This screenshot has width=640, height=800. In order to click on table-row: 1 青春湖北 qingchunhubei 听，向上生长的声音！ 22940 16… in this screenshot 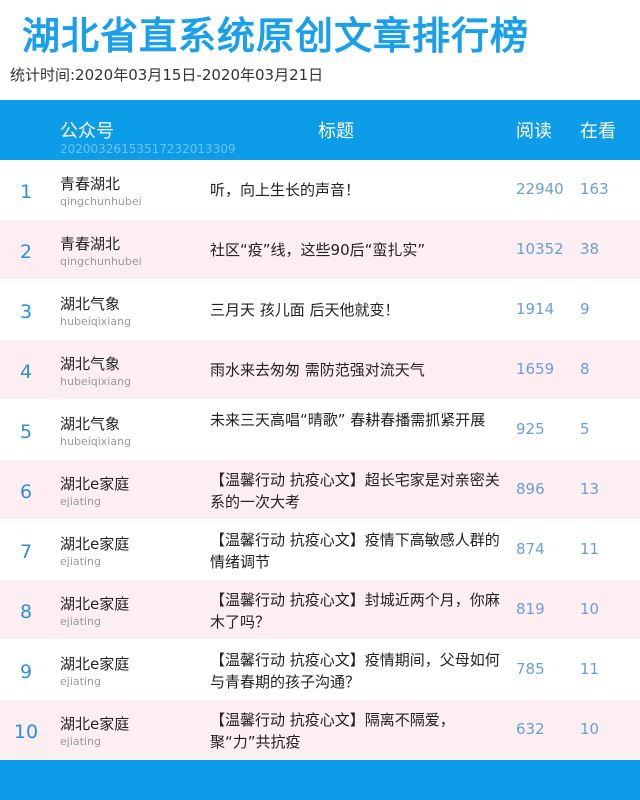, I will do `click(320, 190)`.